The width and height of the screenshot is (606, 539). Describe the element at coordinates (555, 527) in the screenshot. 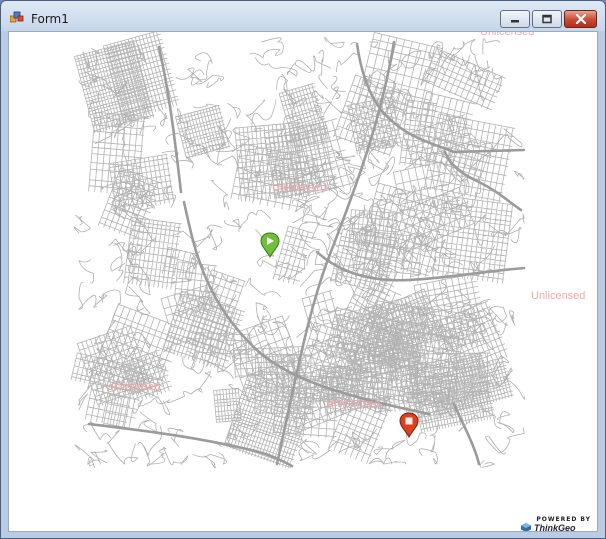

I see `thinkgeo-wordmark: ThinkGeo` at that location.